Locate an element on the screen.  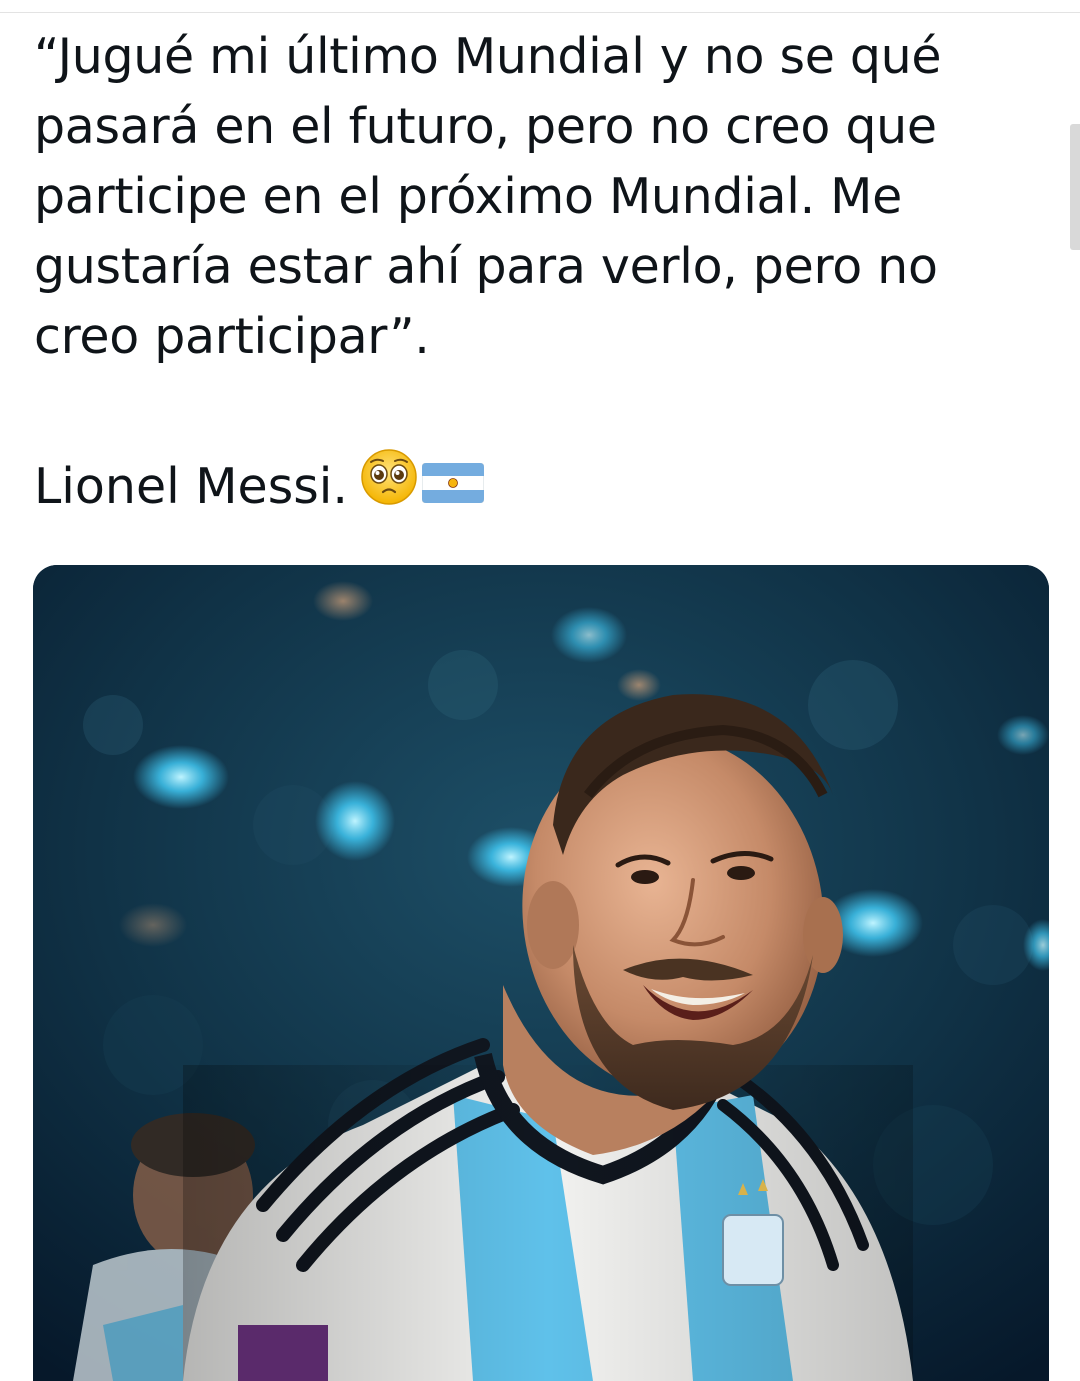
argentina-flag-icon is located at coordinates (453, 487).